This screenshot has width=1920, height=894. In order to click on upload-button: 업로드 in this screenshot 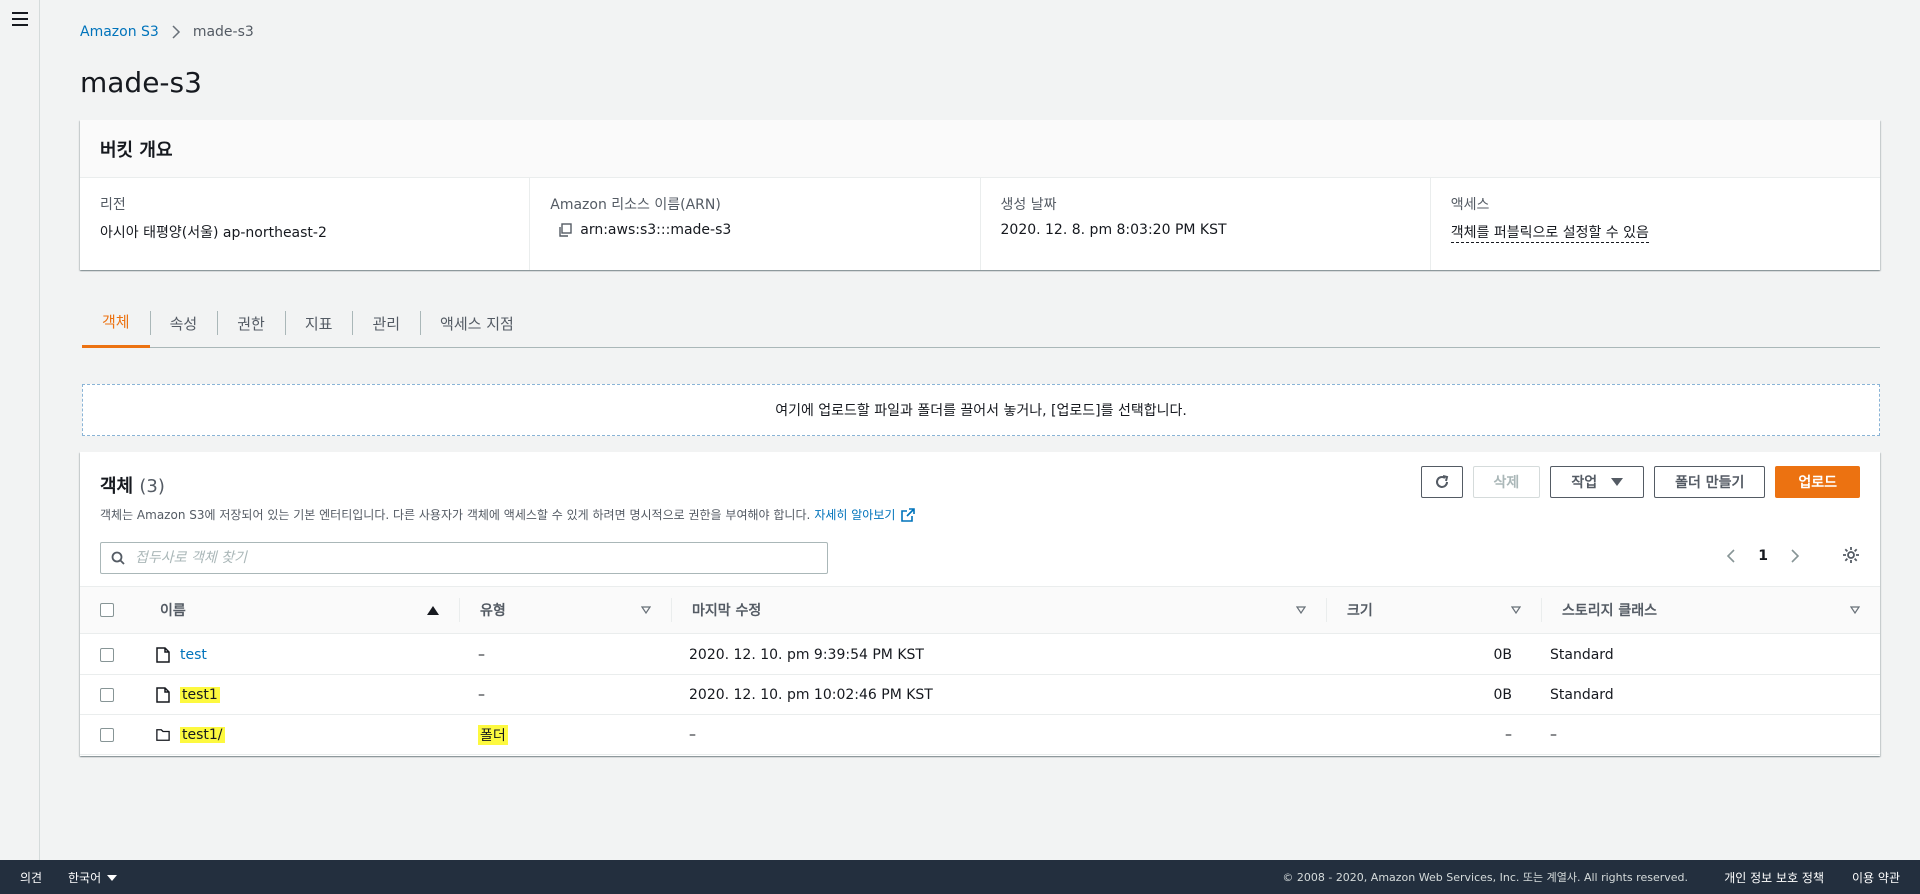, I will do `click(1817, 482)`.